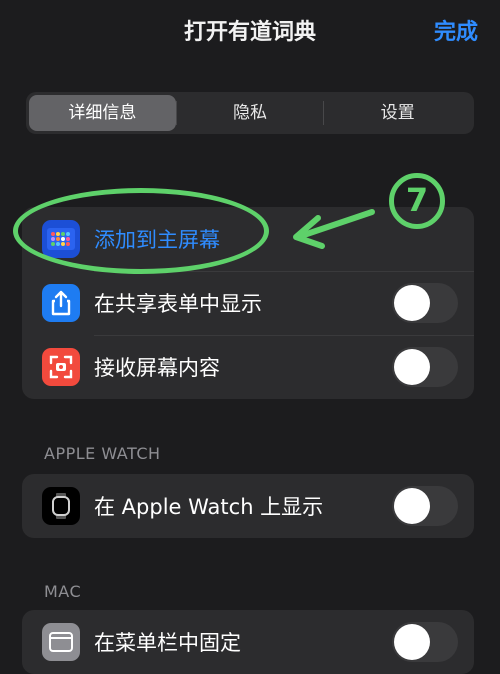  What do you see at coordinates (61, 303) in the screenshot?
I see `share-icon` at bounding box center [61, 303].